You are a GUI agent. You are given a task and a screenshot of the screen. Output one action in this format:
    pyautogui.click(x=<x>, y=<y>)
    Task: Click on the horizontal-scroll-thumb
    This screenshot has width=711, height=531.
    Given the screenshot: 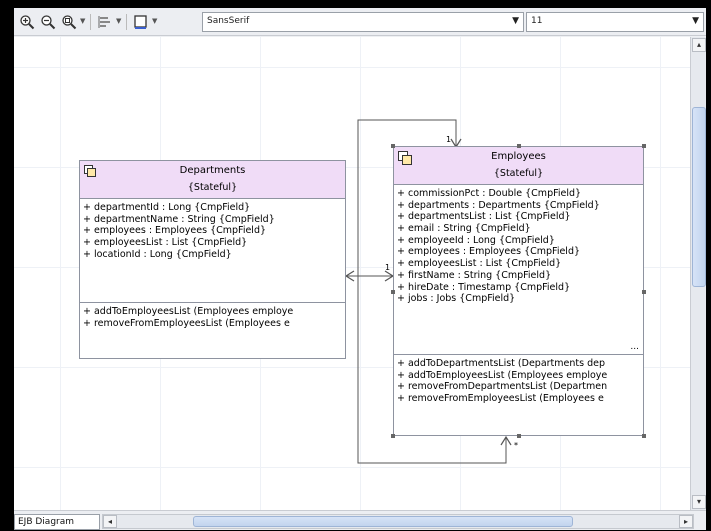 What is the action you would take?
    pyautogui.click(x=383, y=521)
    